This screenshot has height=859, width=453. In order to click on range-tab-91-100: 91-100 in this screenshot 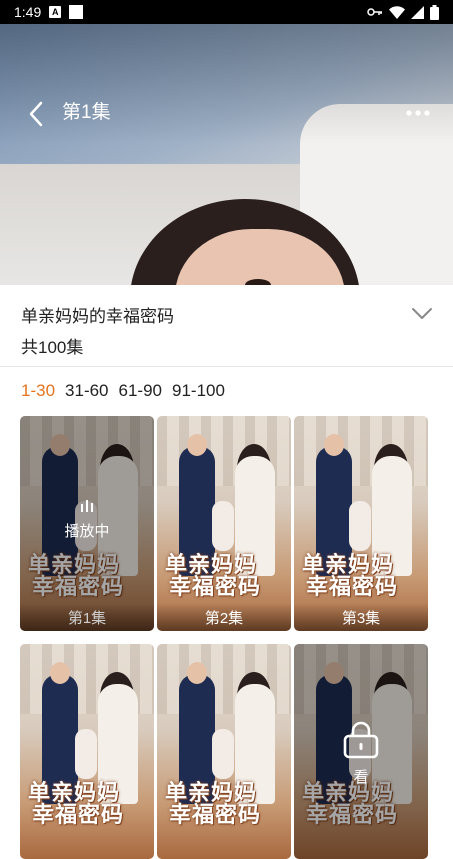, I will do `click(198, 391)`.